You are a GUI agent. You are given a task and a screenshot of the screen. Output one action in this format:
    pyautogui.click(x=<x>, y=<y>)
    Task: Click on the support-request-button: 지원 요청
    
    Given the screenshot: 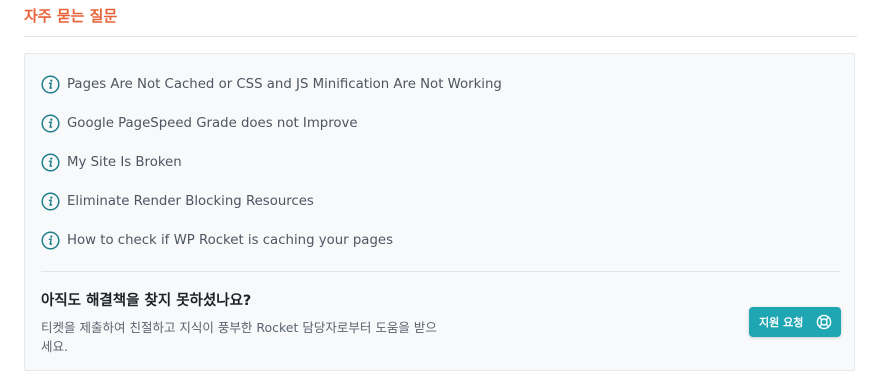 What is the action you would take?
    pyautogui.click(x=795, y=322)
    